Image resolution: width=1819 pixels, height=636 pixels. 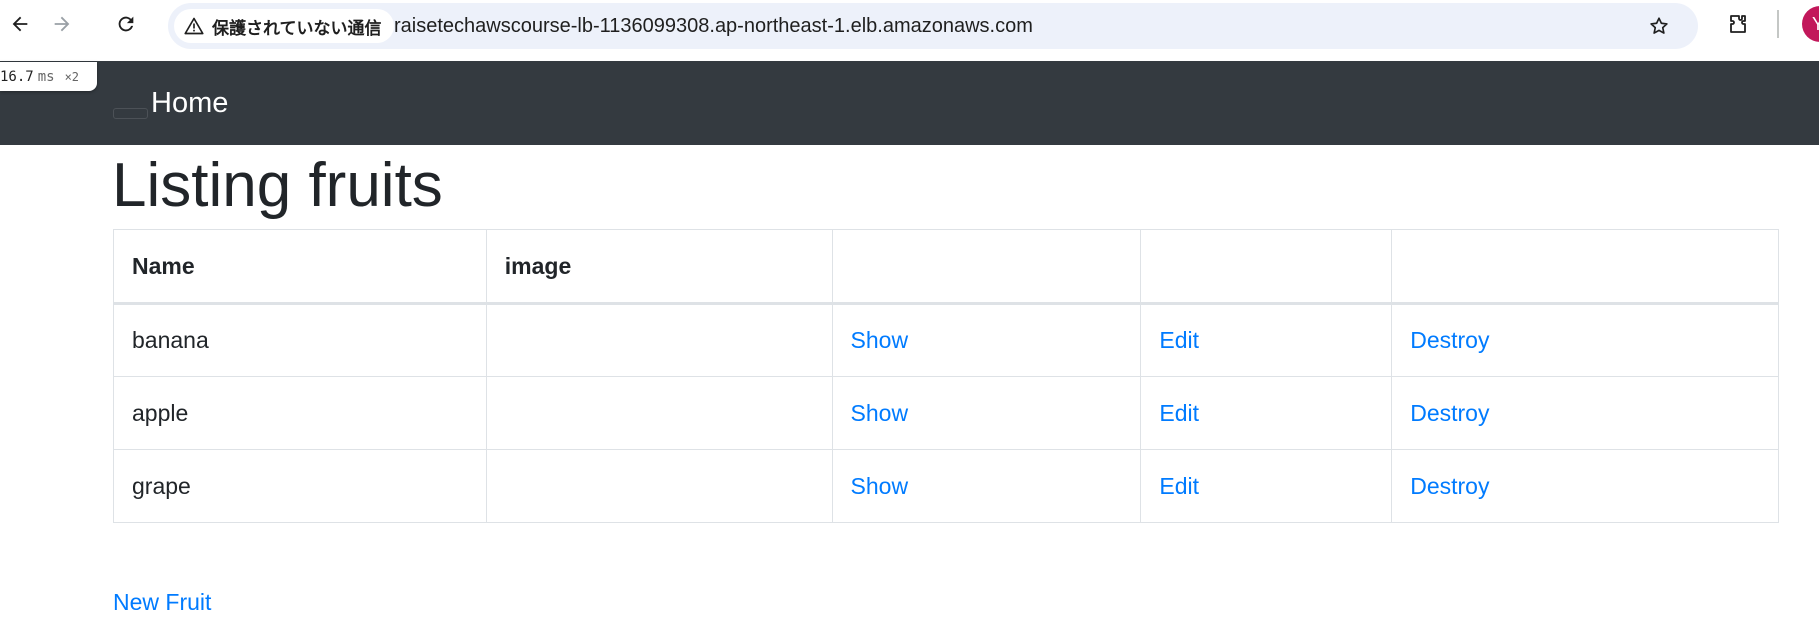 I want to click on navbar-toggler, so click(x=130, y=113).